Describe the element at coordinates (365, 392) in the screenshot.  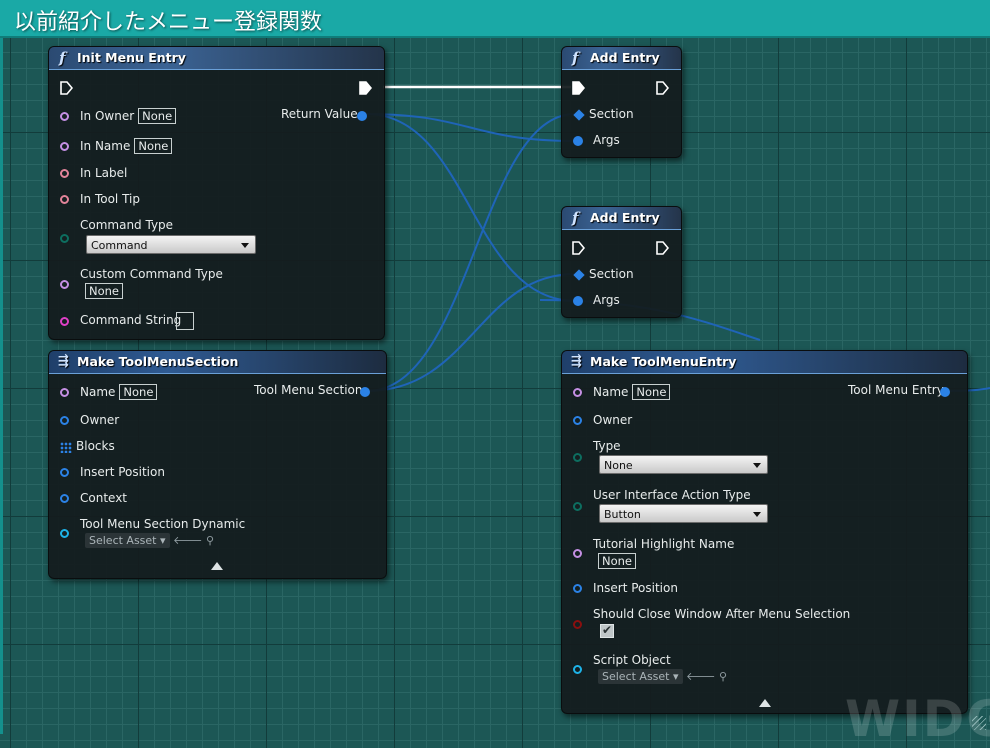
I see `tool-menu-section-output-pin` at that location.